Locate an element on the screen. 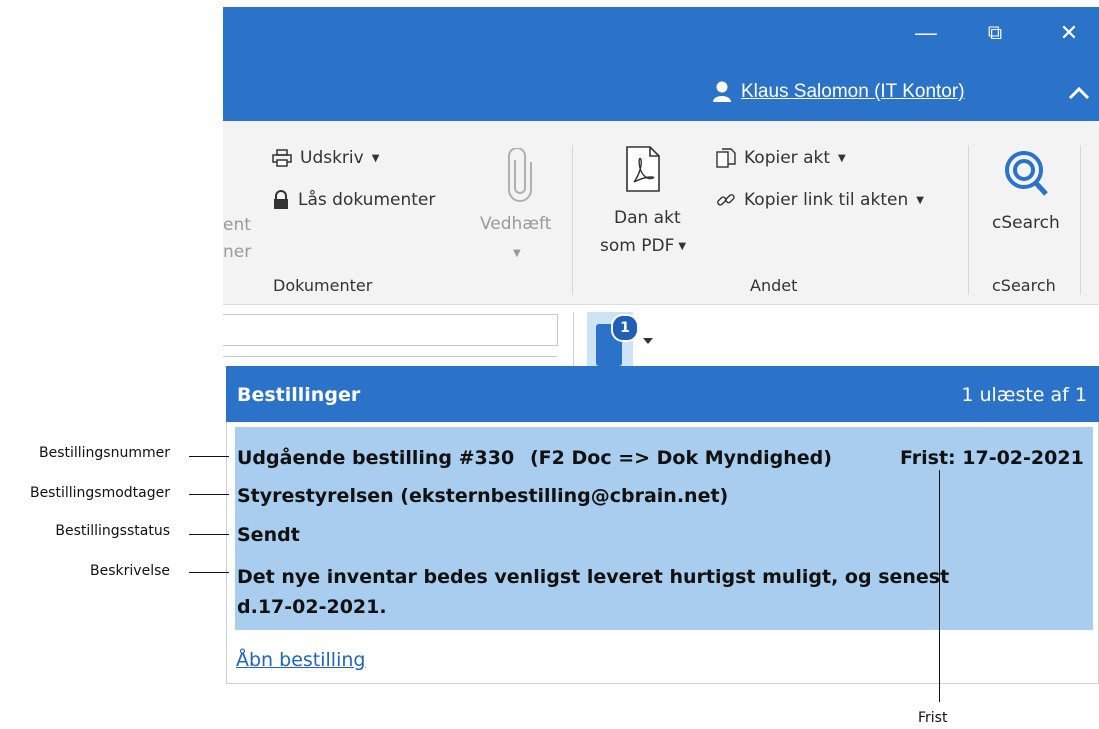 The image size is (1099, 729). callout-recipient: Bestillingsmodtager is located at coordinates (99, 493).